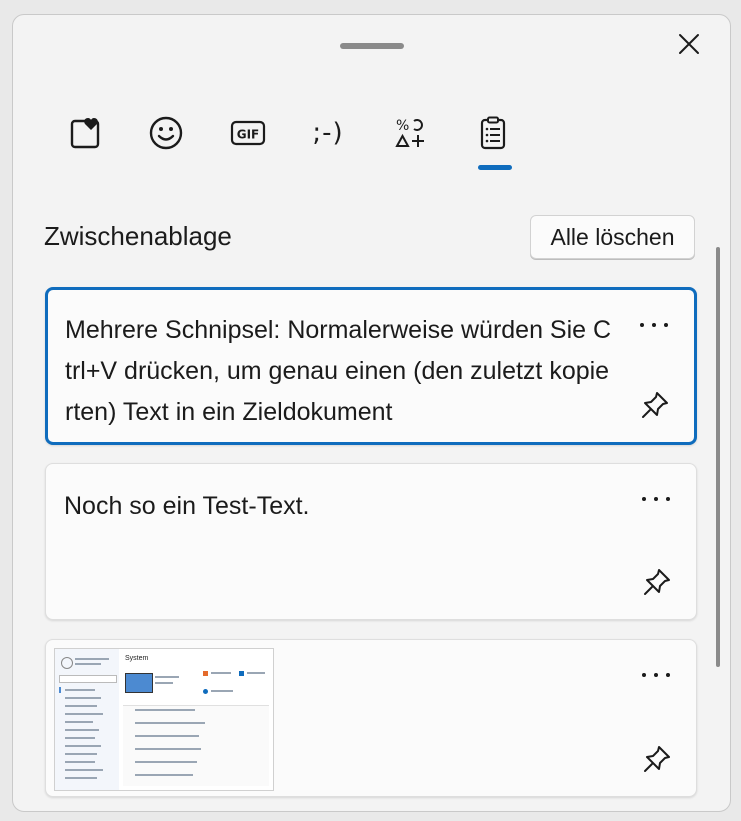 This screenshot has width=741, height=821. I want to click on close-icon, so click(689, 44).